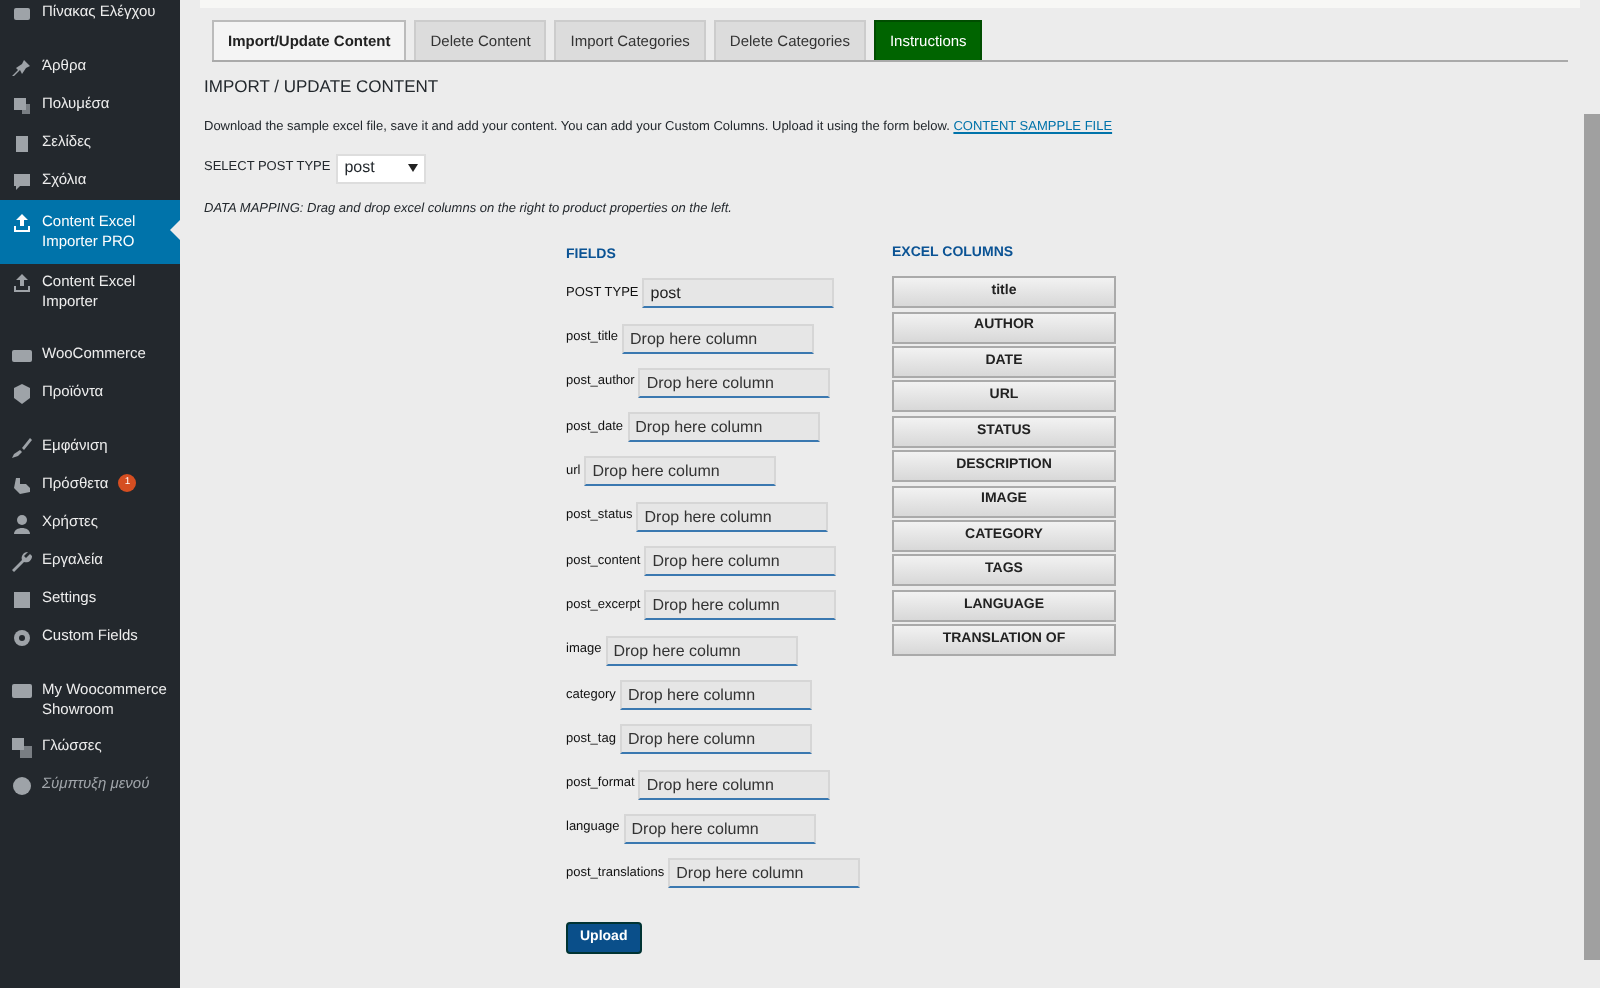 The height and width of the screenshot is (988, 1600). Describe the element at coordinates (22, 448) in the screenshot. I see `brush-icon` at that location.